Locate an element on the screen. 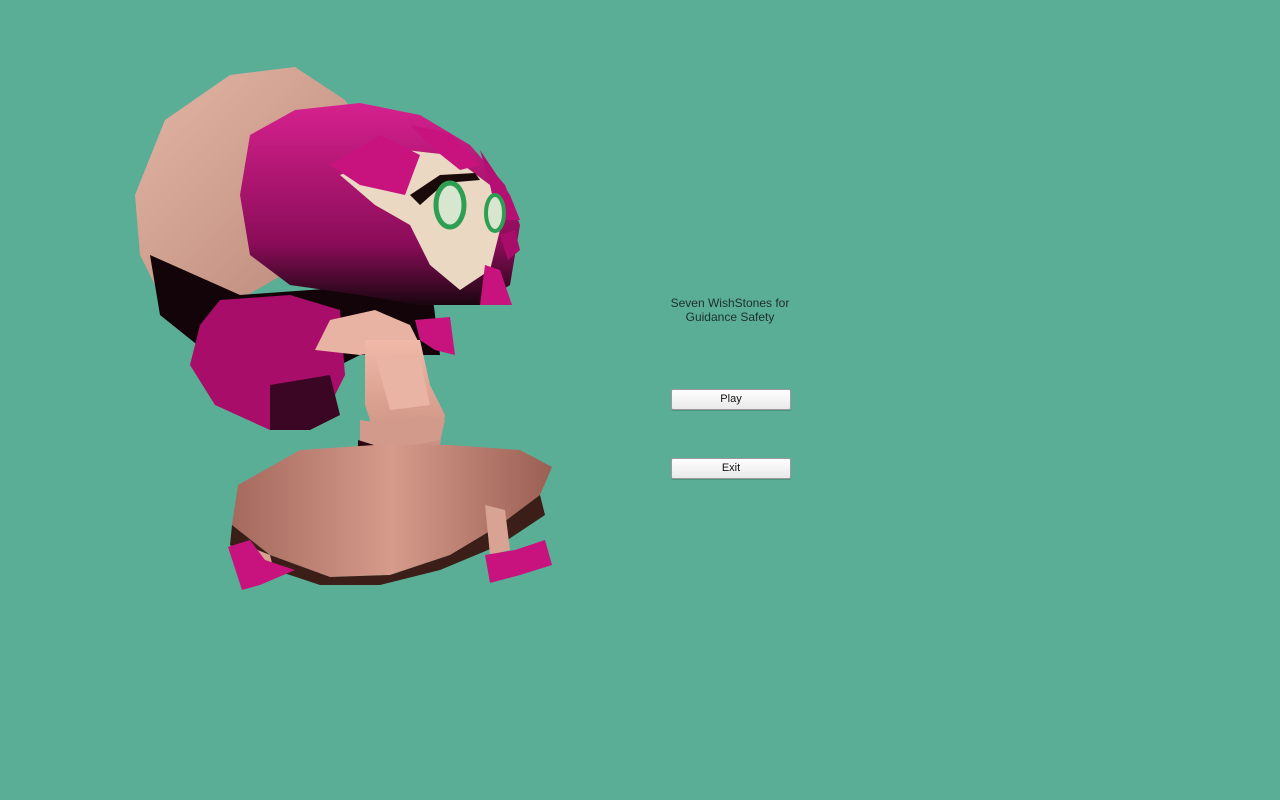  left-eye-icon is located at coordinates (450, 205).